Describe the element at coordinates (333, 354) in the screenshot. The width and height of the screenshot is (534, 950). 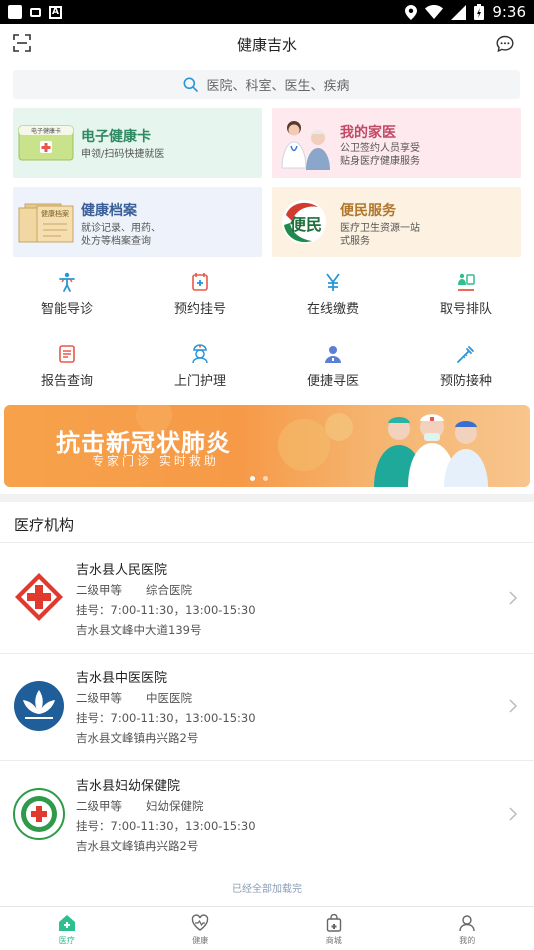
I see `doctor-search-icon` at that location.